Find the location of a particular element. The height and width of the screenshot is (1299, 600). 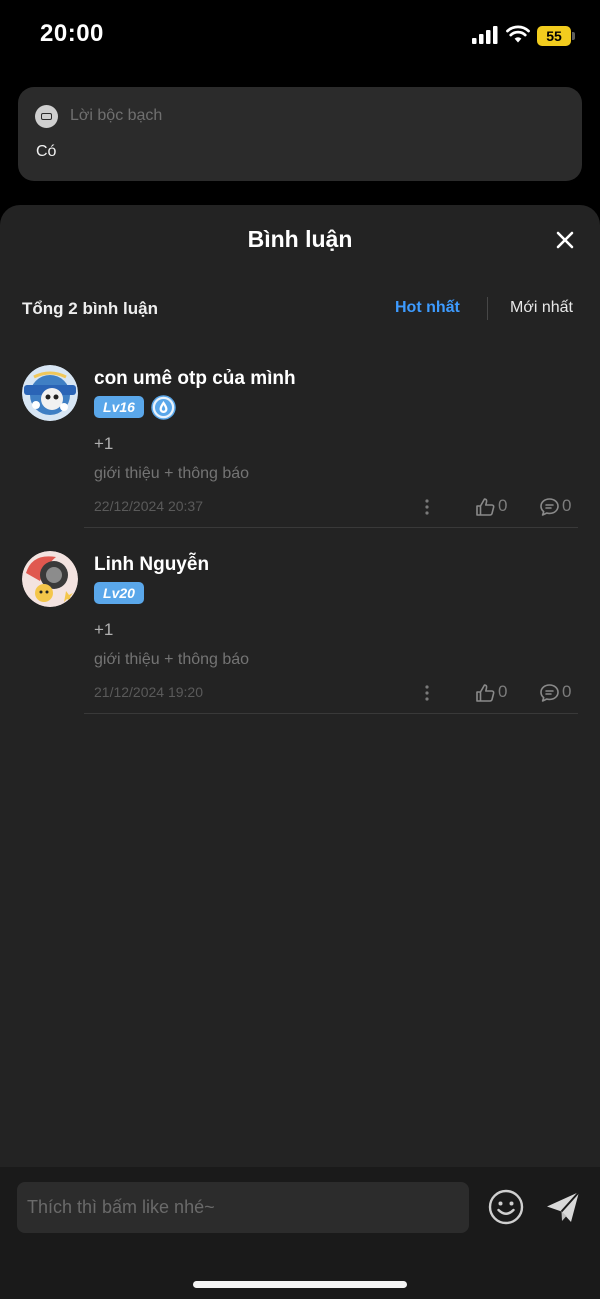

level-badge: Lv20 is located at coordinates (119, 593).